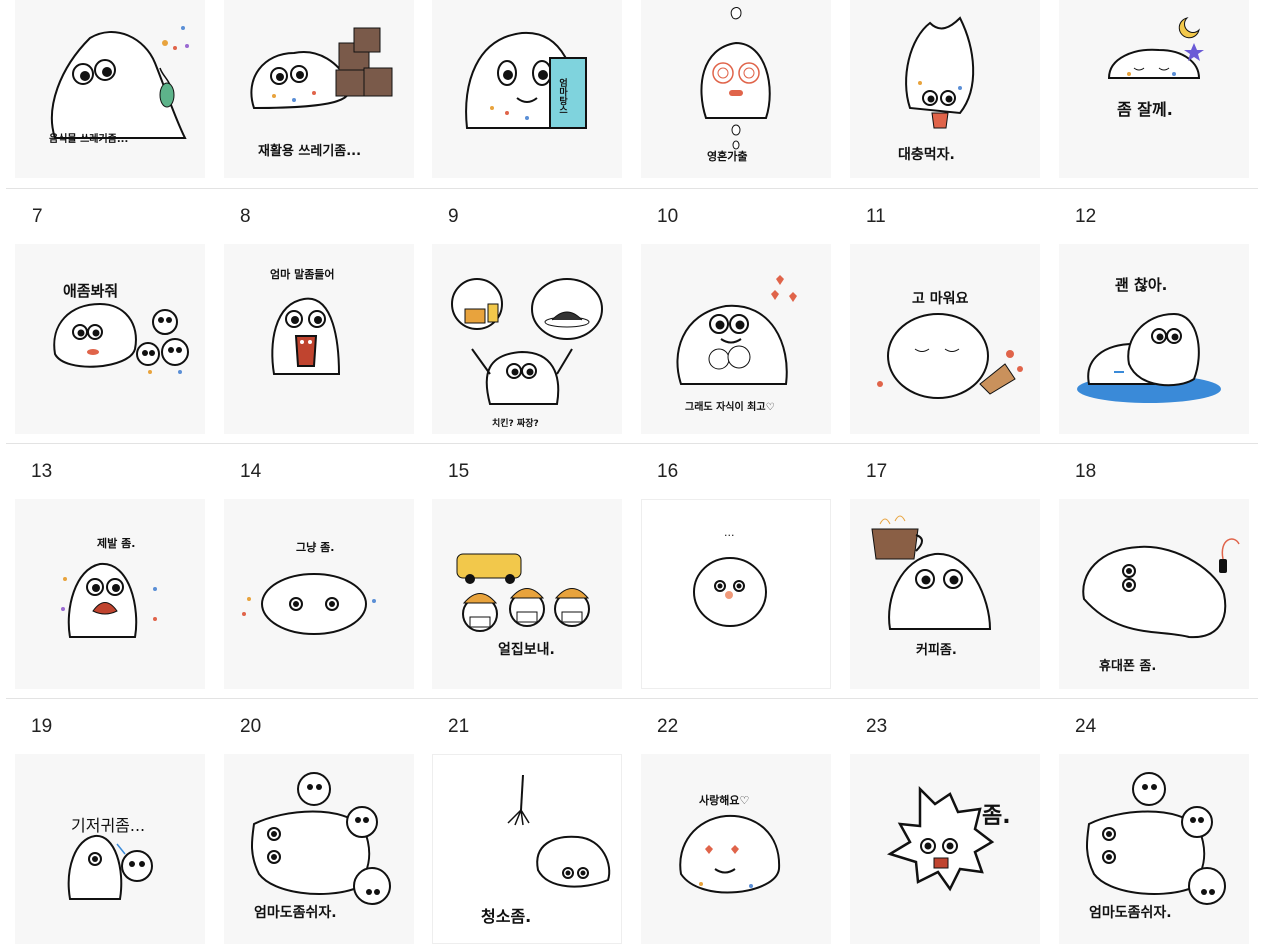 This screenshot has width=1280, height=944. What do you see at coordinates (91, 291) in the screenshot?
I see `sticker-caption: 애좀봐줘` at bounding box center [91, 291].